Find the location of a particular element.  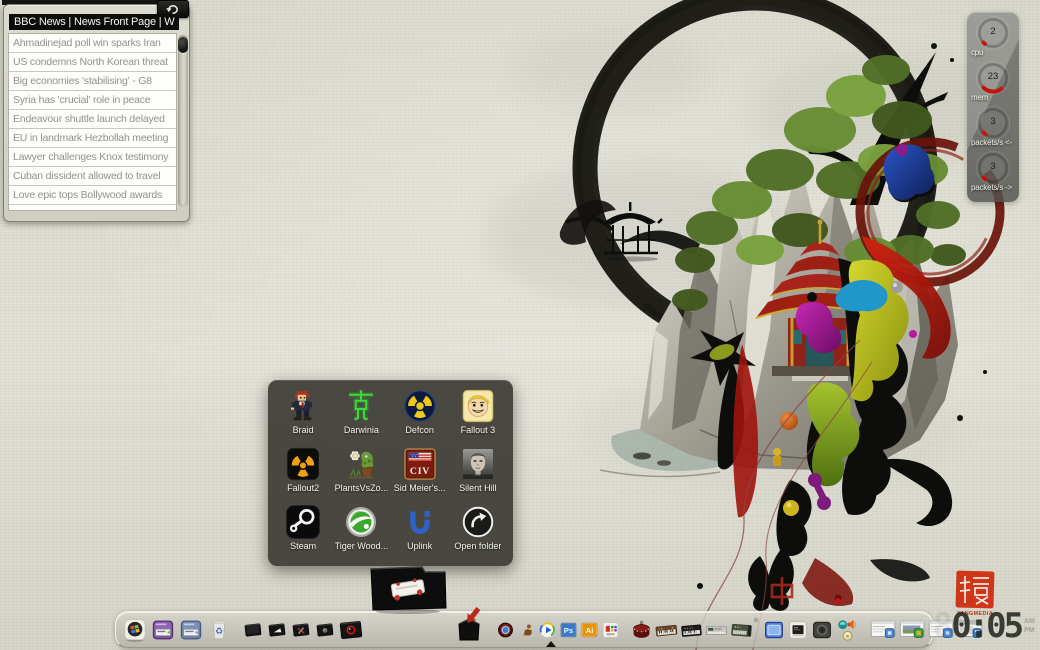

dock-icon-media-player is located at coordinates (547, 630).